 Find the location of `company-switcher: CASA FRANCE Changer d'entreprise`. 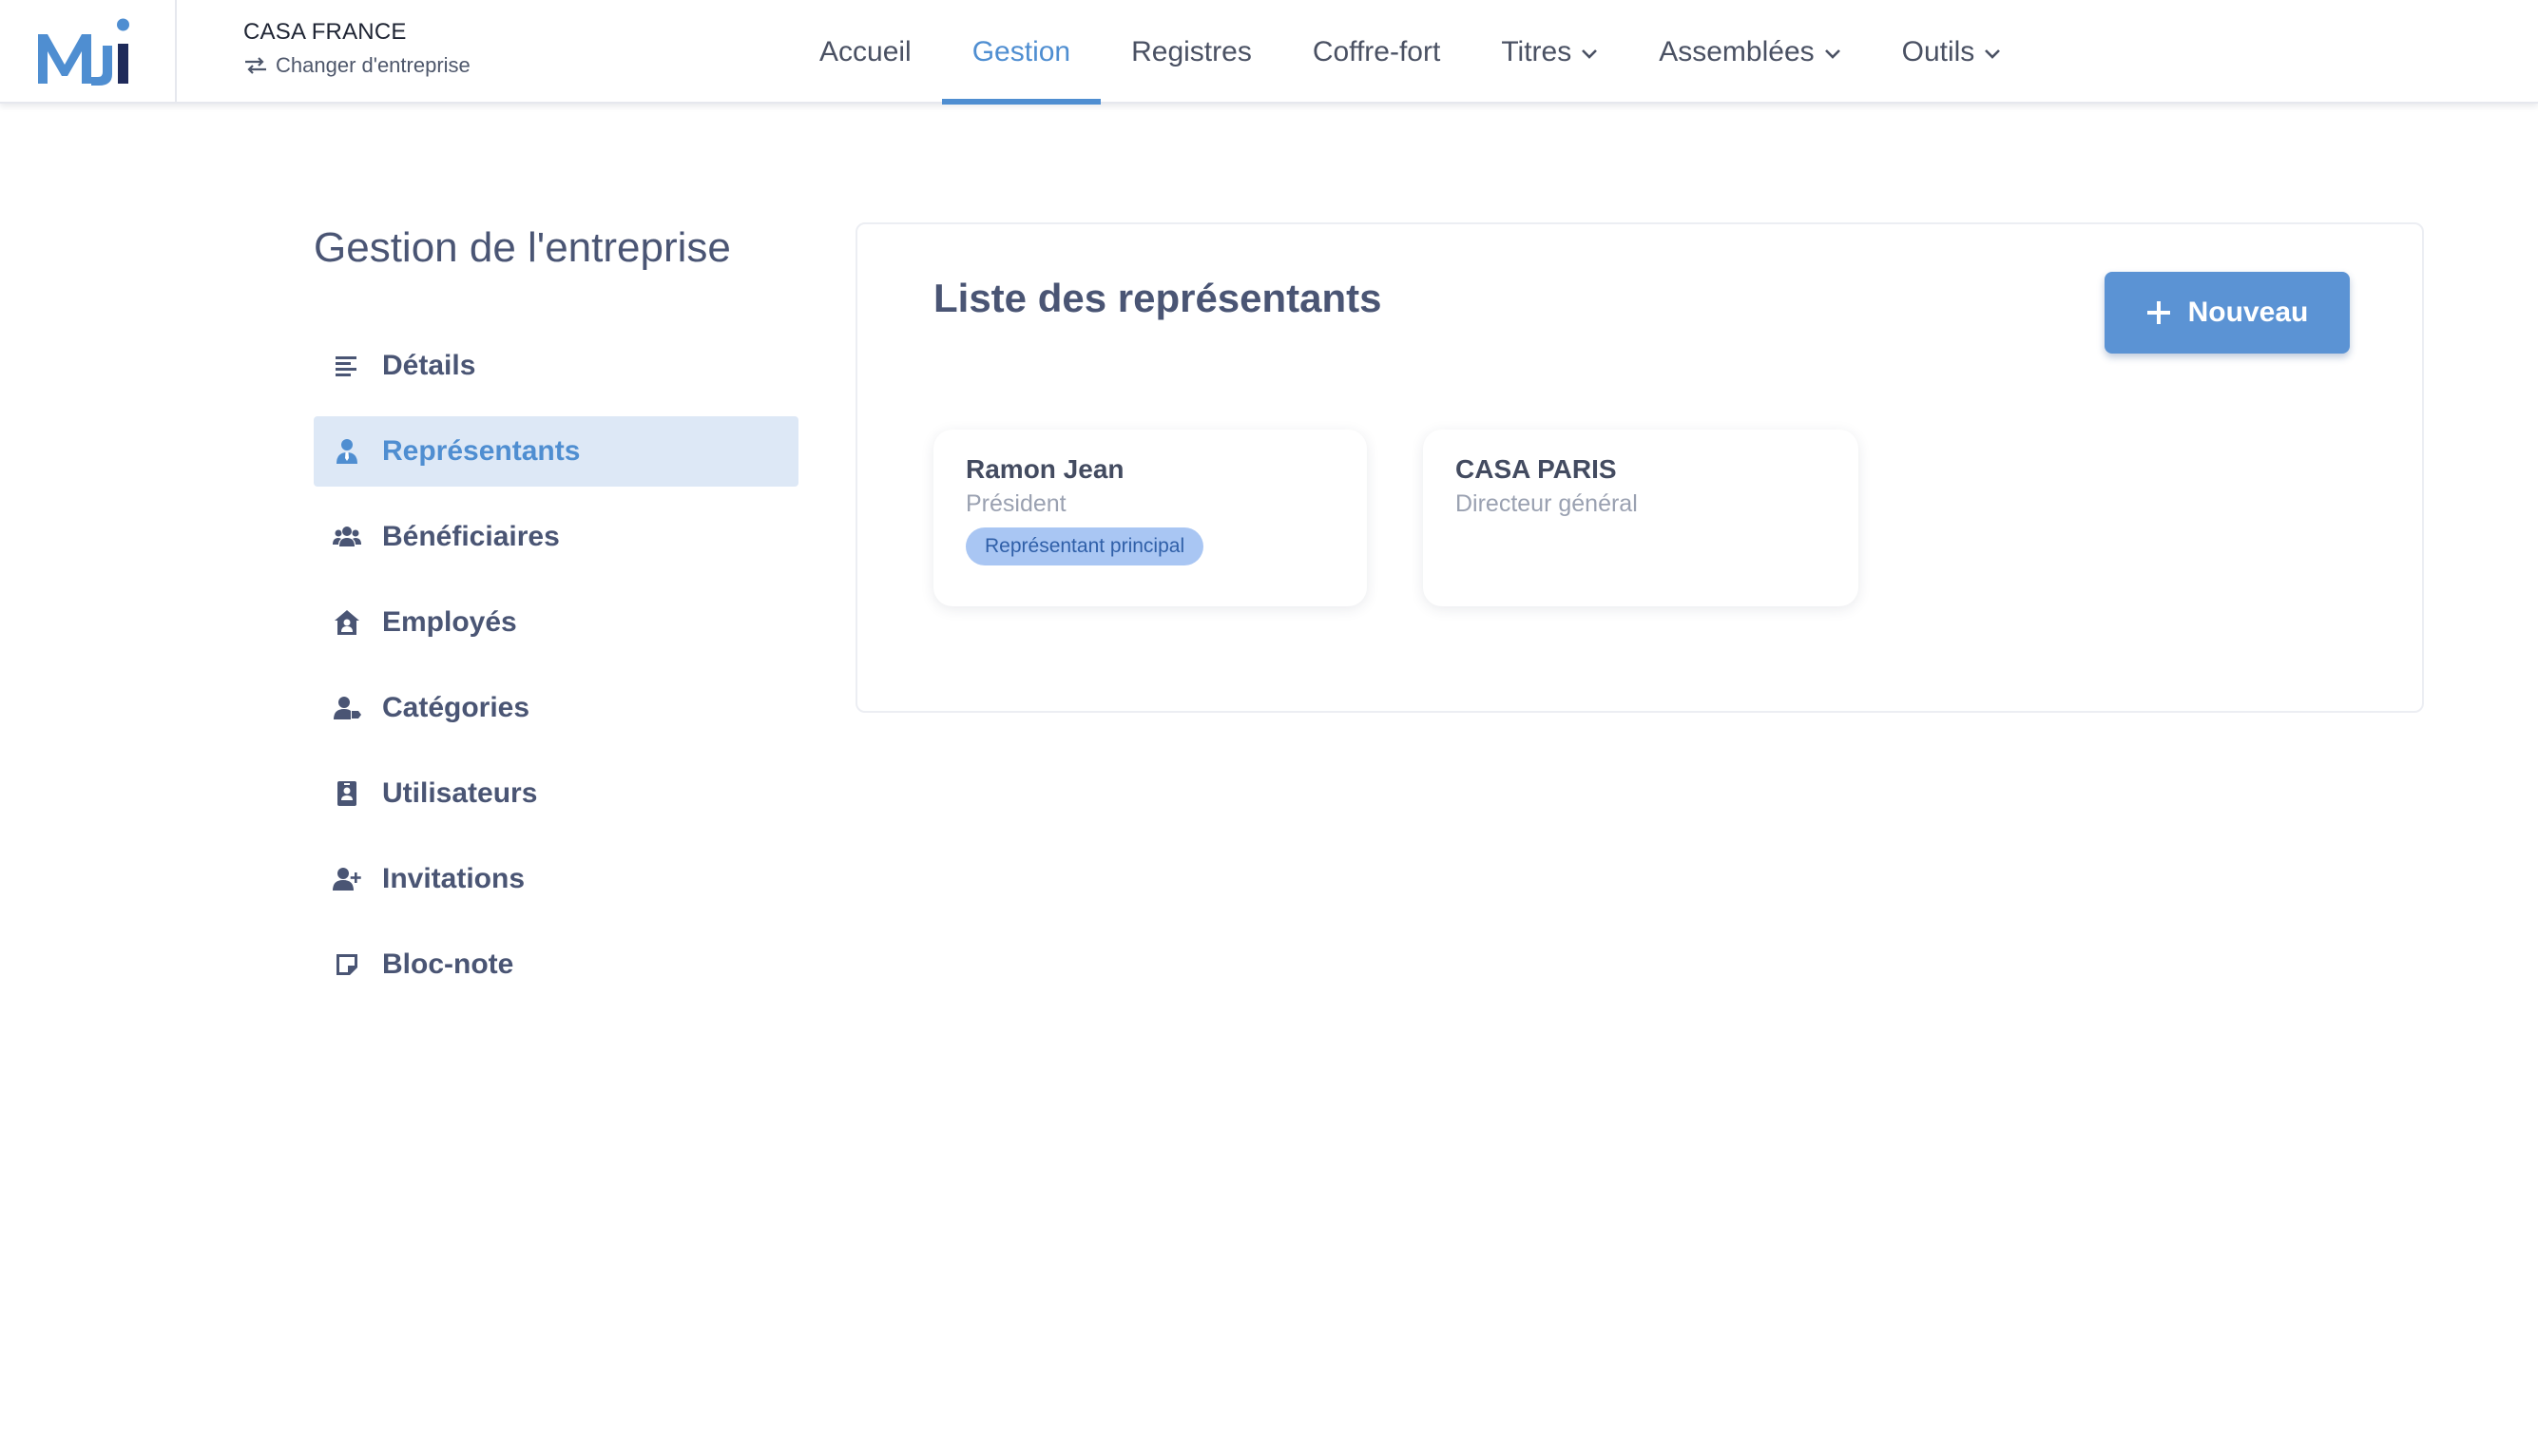

company-switcher: CASA FRANCE Changer d'entreprise is located at coordinates (357, 48).